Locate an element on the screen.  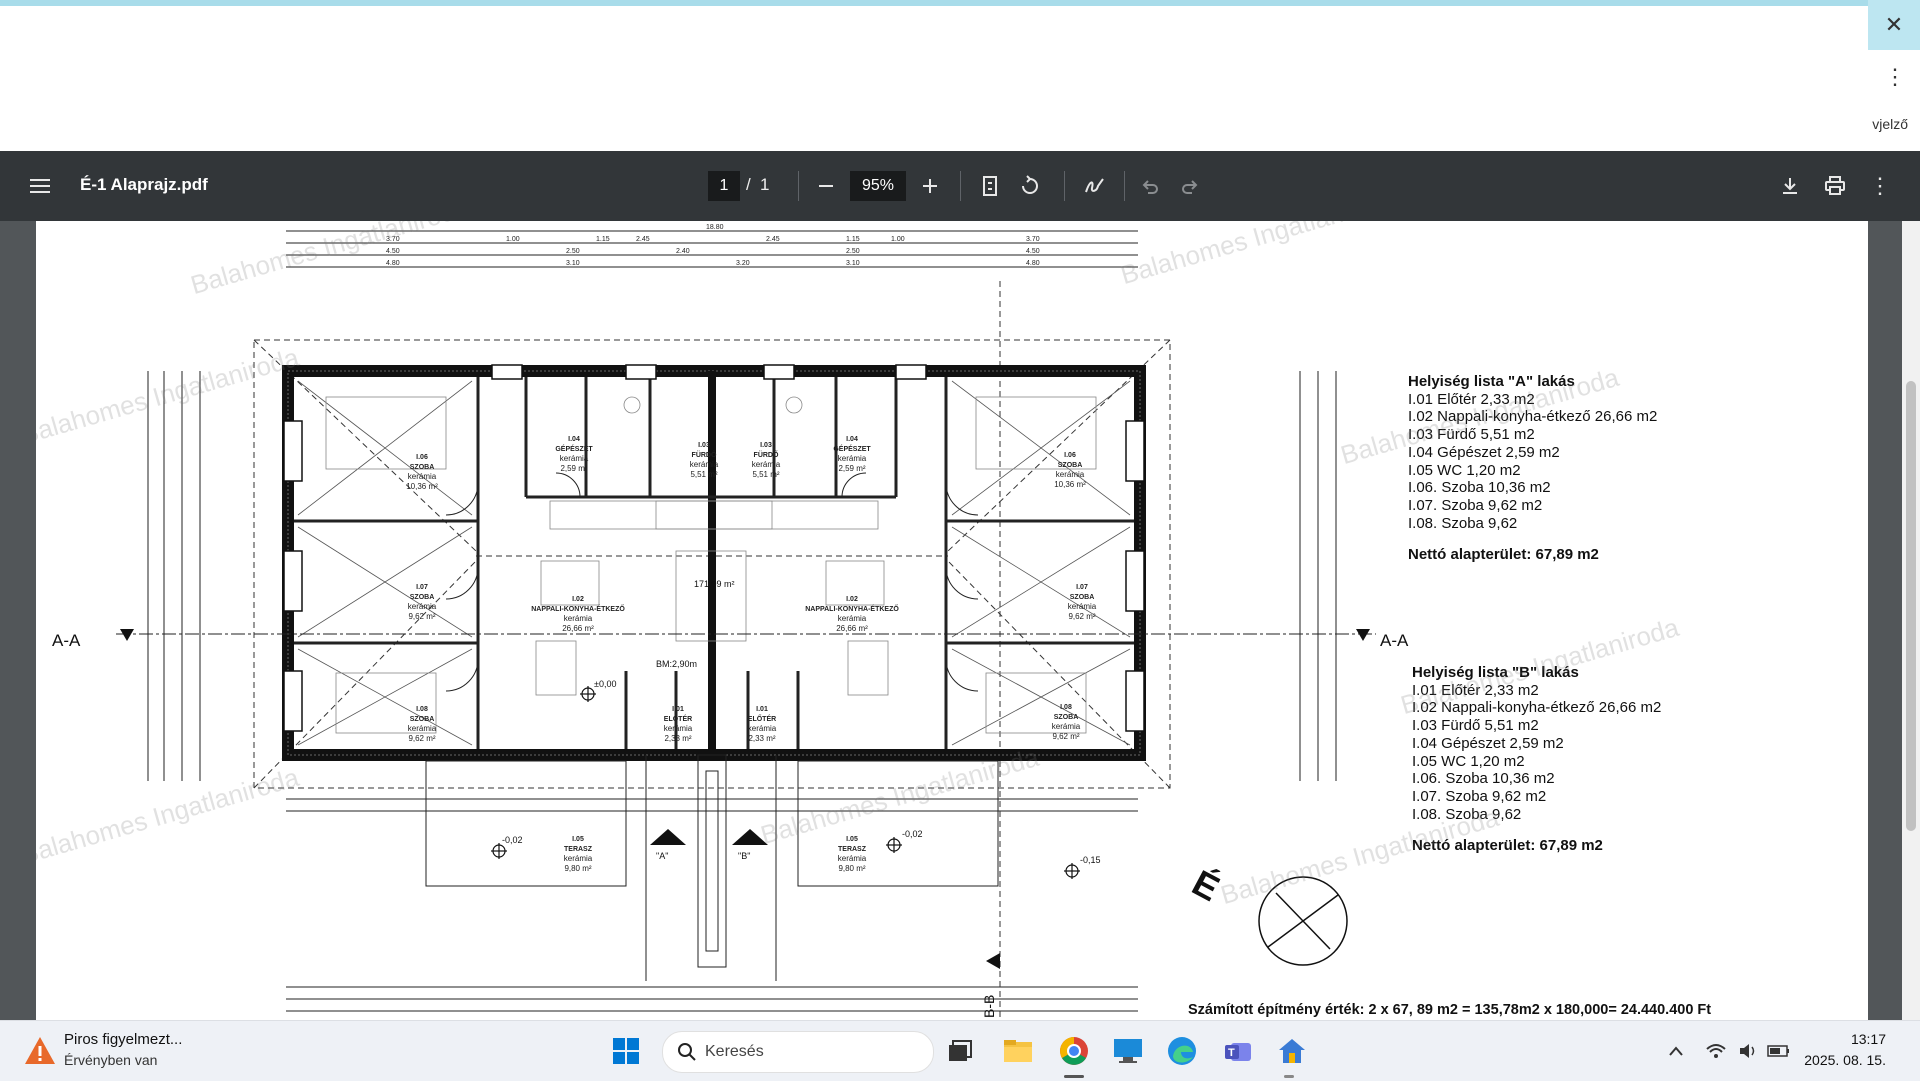
fit-page-icon is located at coordinates (990, 186).